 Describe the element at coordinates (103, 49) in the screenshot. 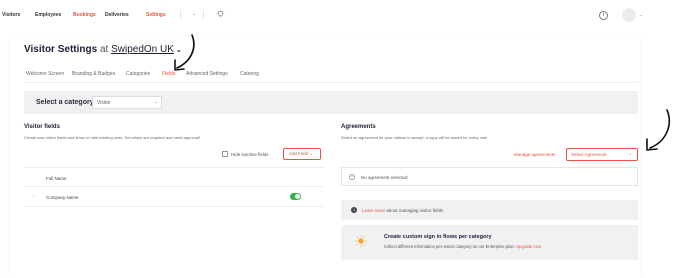

I see `page-title: Visitor Settings at SwipedOn UK ⌄` at that location.